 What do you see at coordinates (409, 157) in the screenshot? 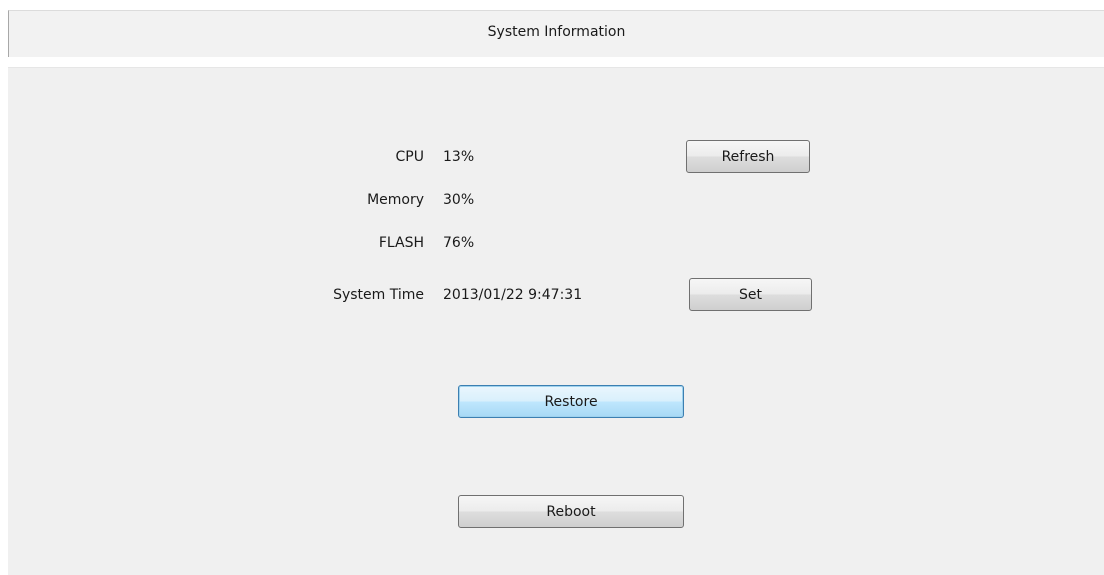
I see `cpu-label: CPU` at bounding box center [409, 157].